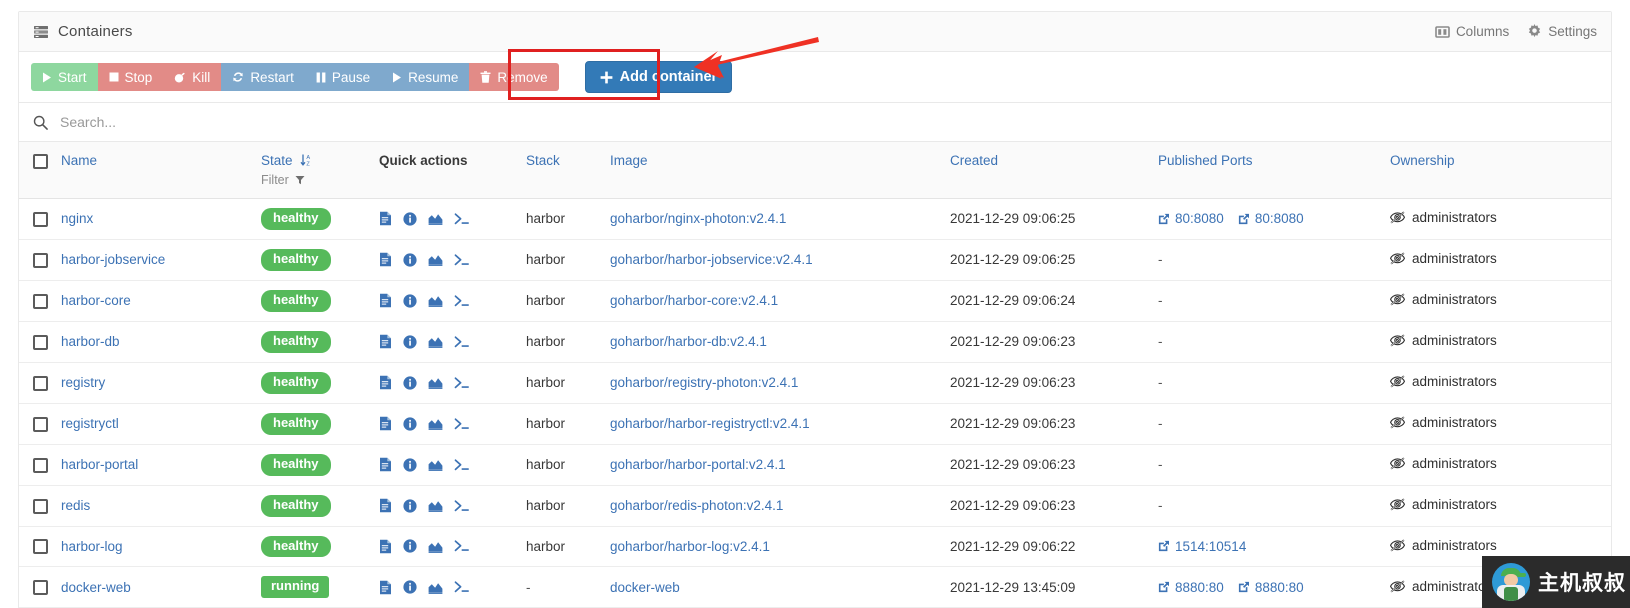 This screenshot has height=608, width=1630. Describe the element at coordinates (698, 218) in the screenshot. I see `image-link: goharbor/nginx-photon:v2.4.1` at that location.